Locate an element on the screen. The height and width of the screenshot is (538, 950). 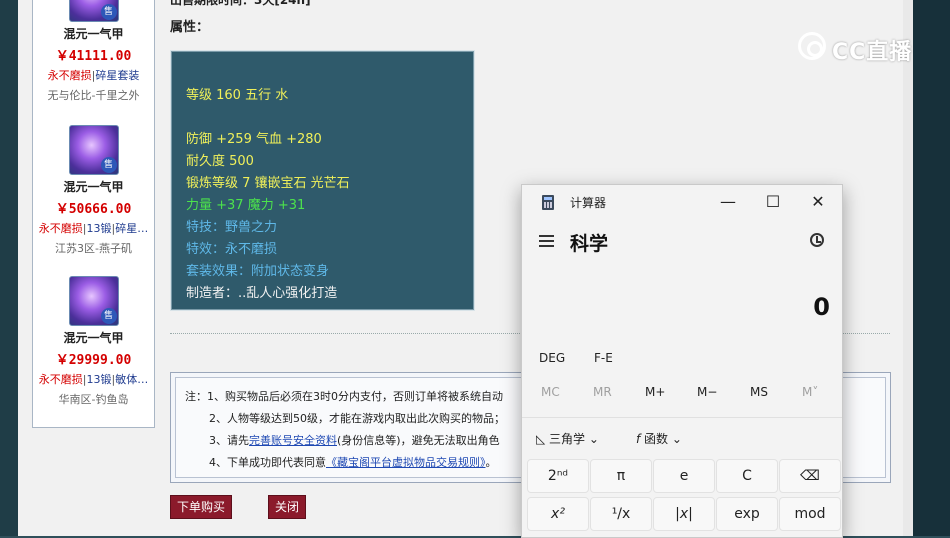
reciprocal-button: ¹/x is located at coordinates (621, 514).